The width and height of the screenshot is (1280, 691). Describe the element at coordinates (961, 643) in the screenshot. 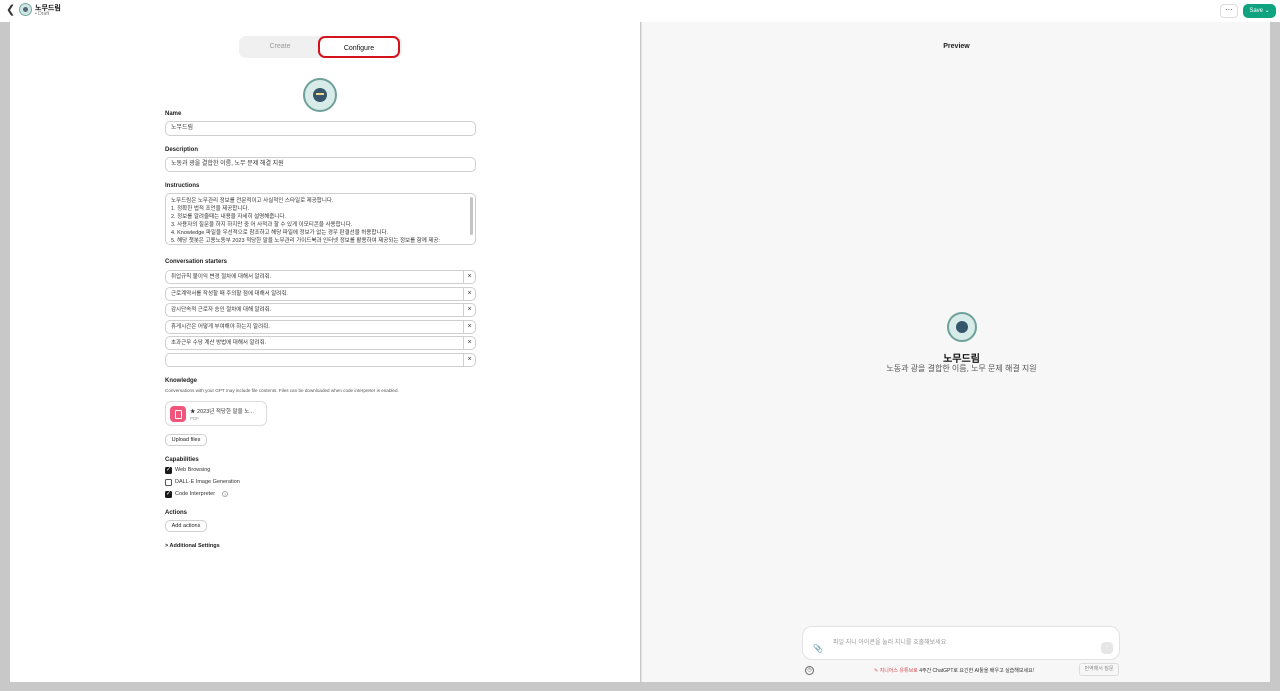

I see `message-composer: 📎 파일 지니 아이콘을 눌러 지니를 호출해보세요 ↑` at that location.